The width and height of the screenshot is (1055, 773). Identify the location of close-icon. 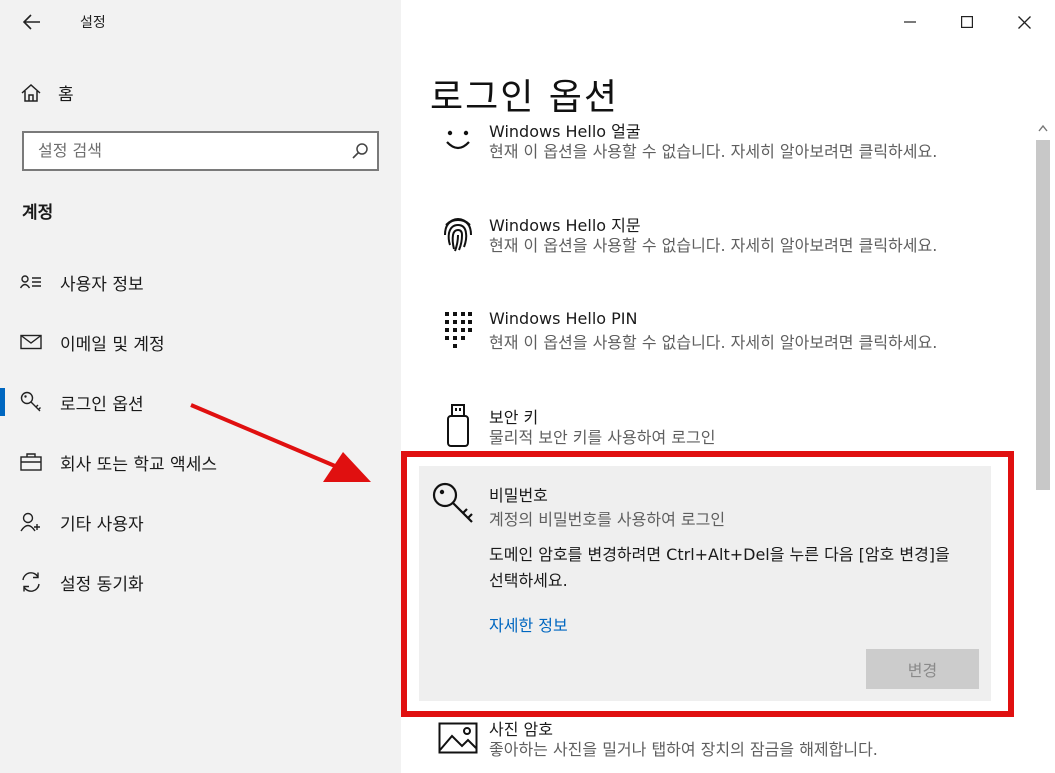
(1024, 22).